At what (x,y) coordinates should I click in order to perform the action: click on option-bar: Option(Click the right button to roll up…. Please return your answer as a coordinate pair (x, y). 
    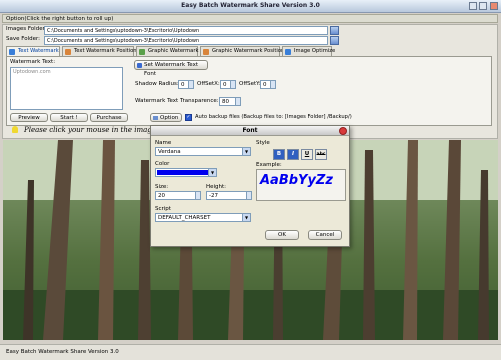
    Looking at the image, I should click on (250, 18).